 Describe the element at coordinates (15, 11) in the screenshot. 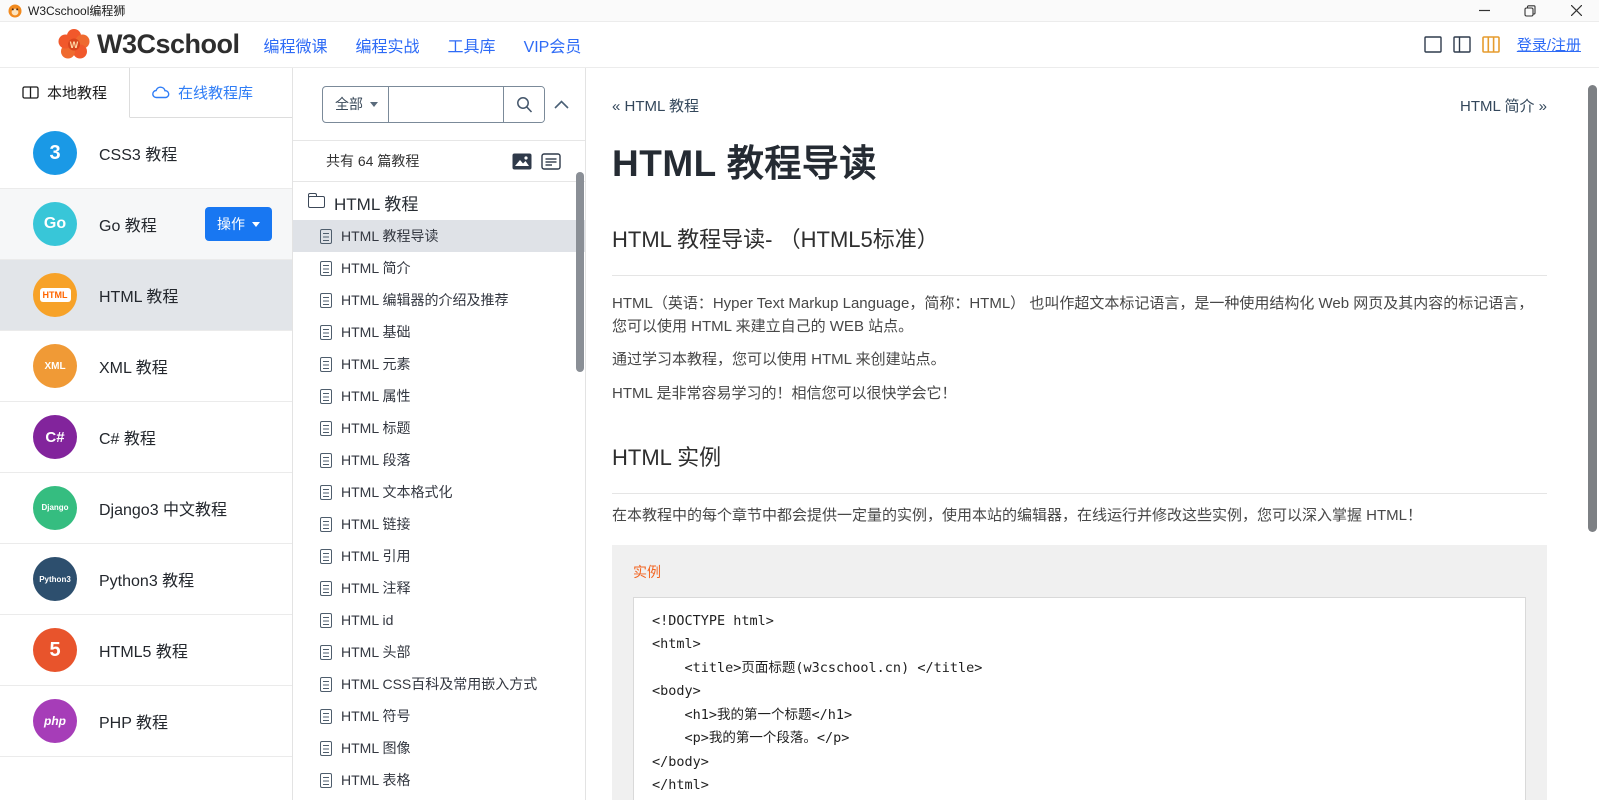

I see `app-lion-icon` at that location.